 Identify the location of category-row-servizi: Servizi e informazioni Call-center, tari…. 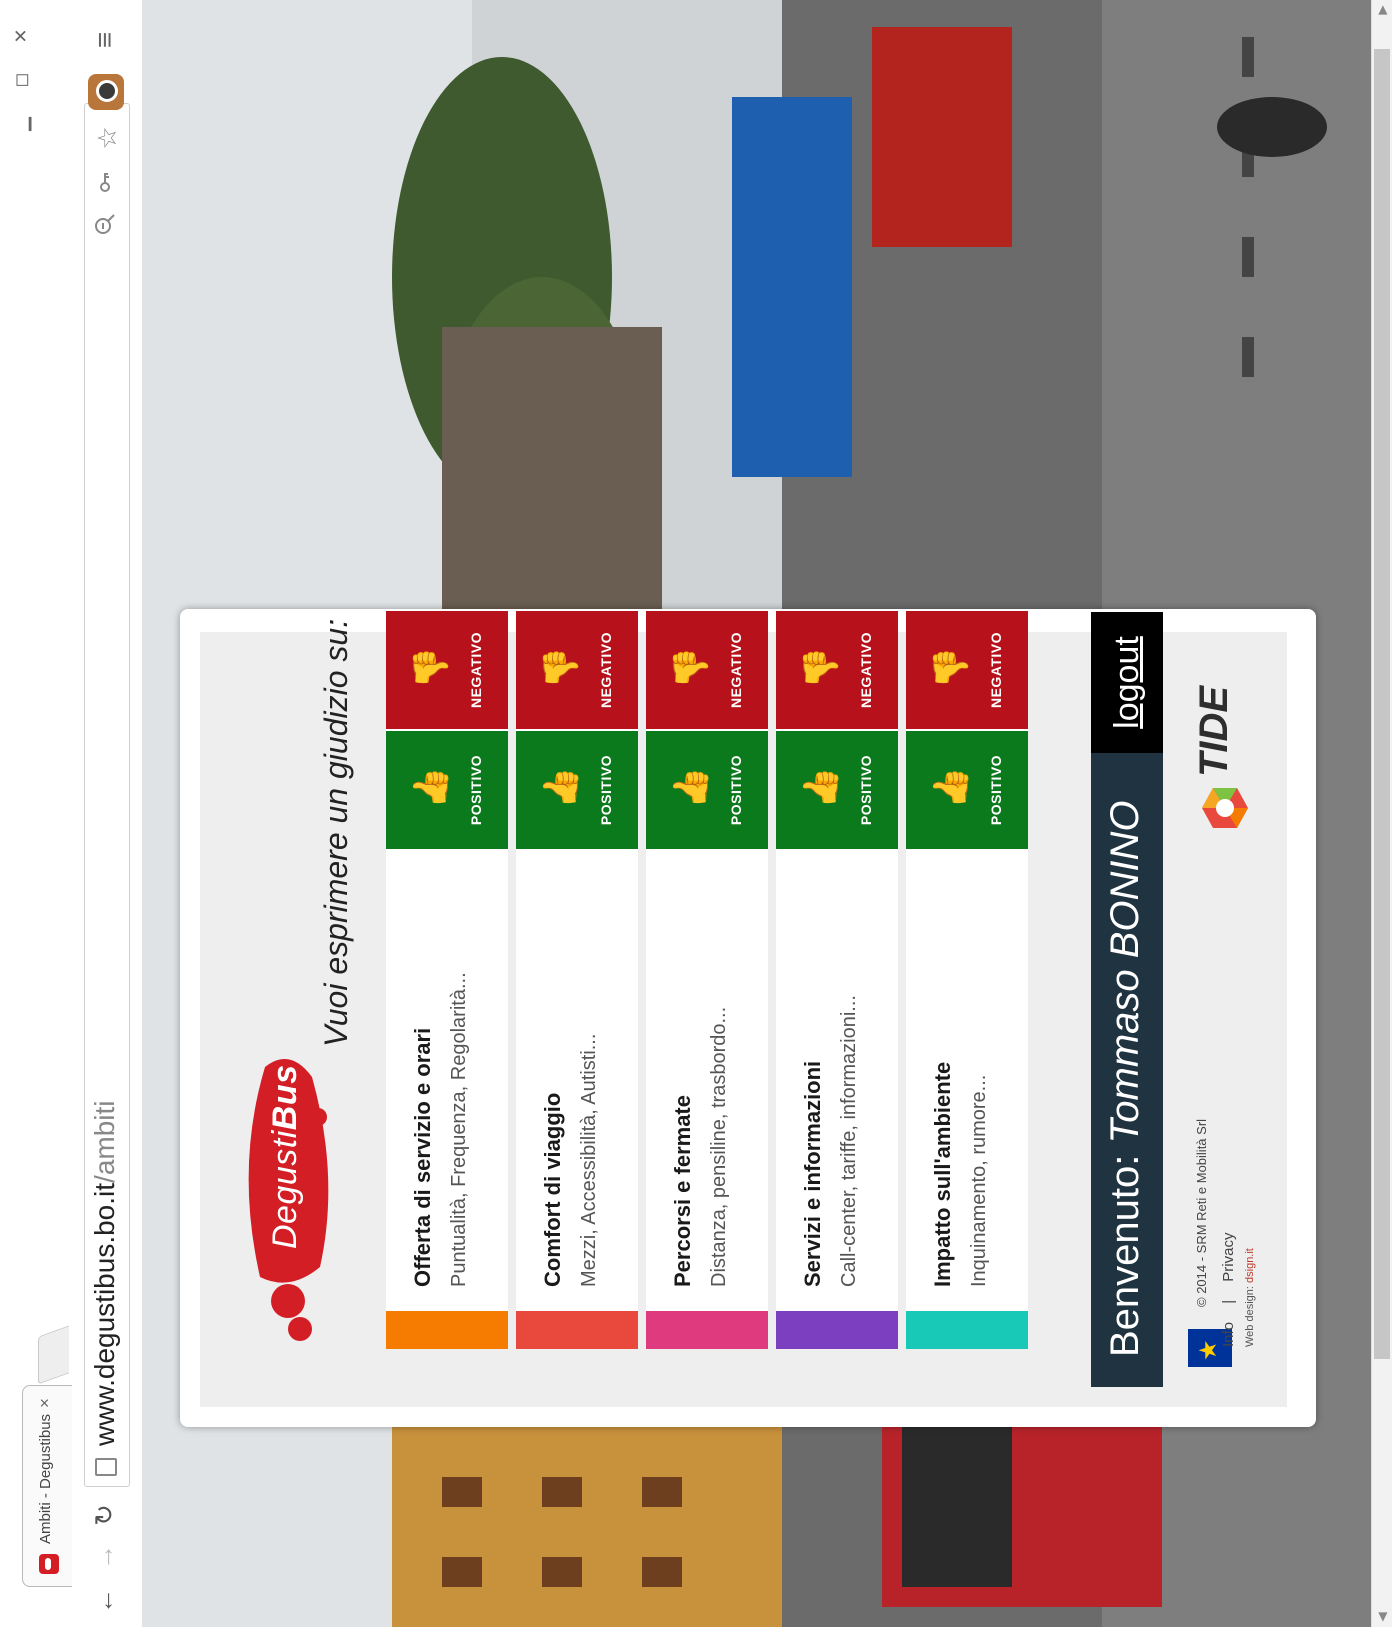
(837, 979).